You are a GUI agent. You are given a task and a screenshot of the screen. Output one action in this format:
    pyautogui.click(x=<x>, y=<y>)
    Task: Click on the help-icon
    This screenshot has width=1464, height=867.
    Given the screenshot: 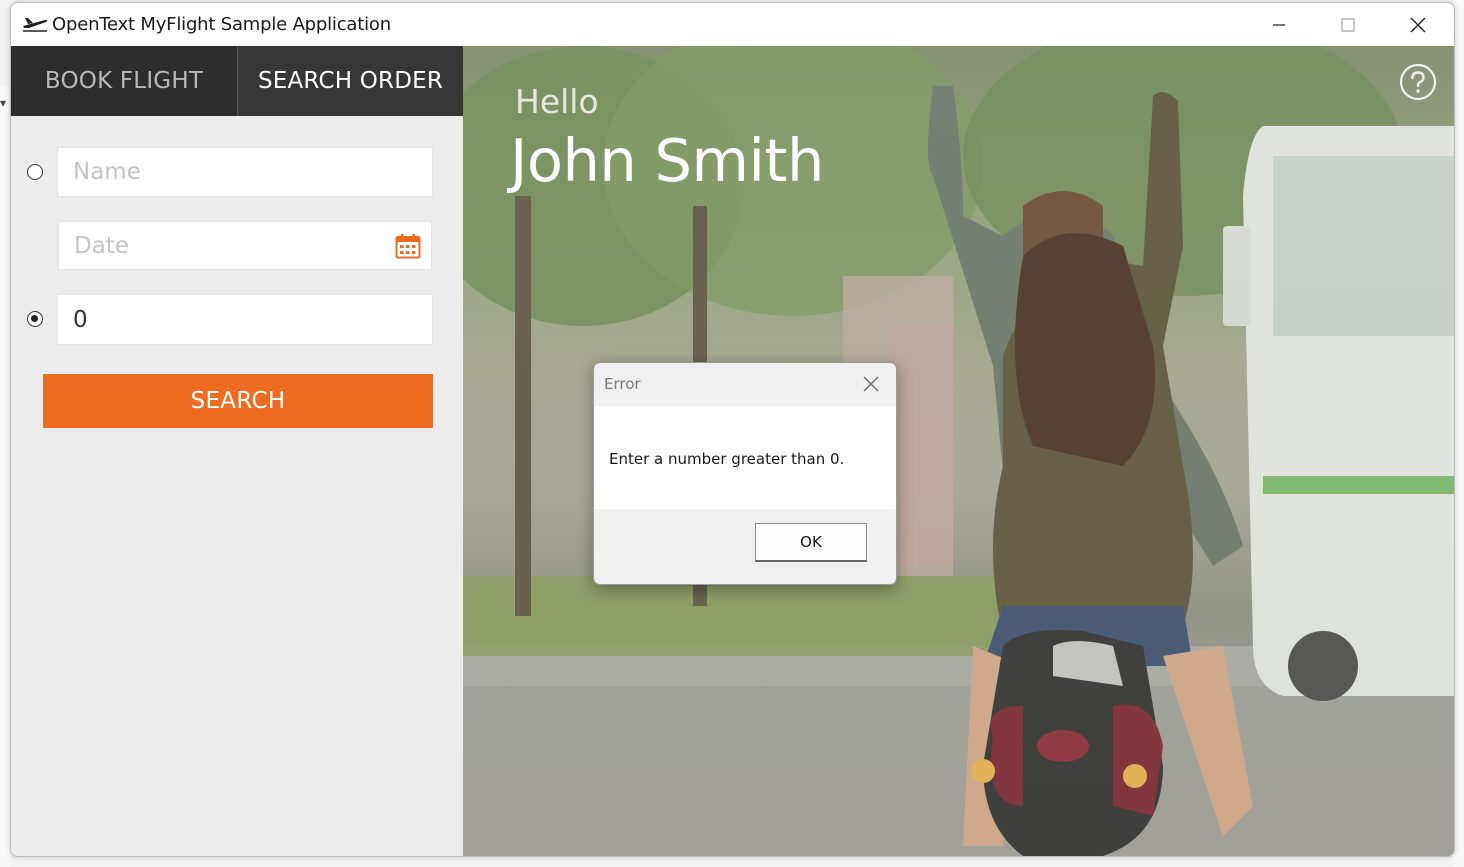 What is the action you would take?
    pyautogui.click(x=1418, y=82)
    